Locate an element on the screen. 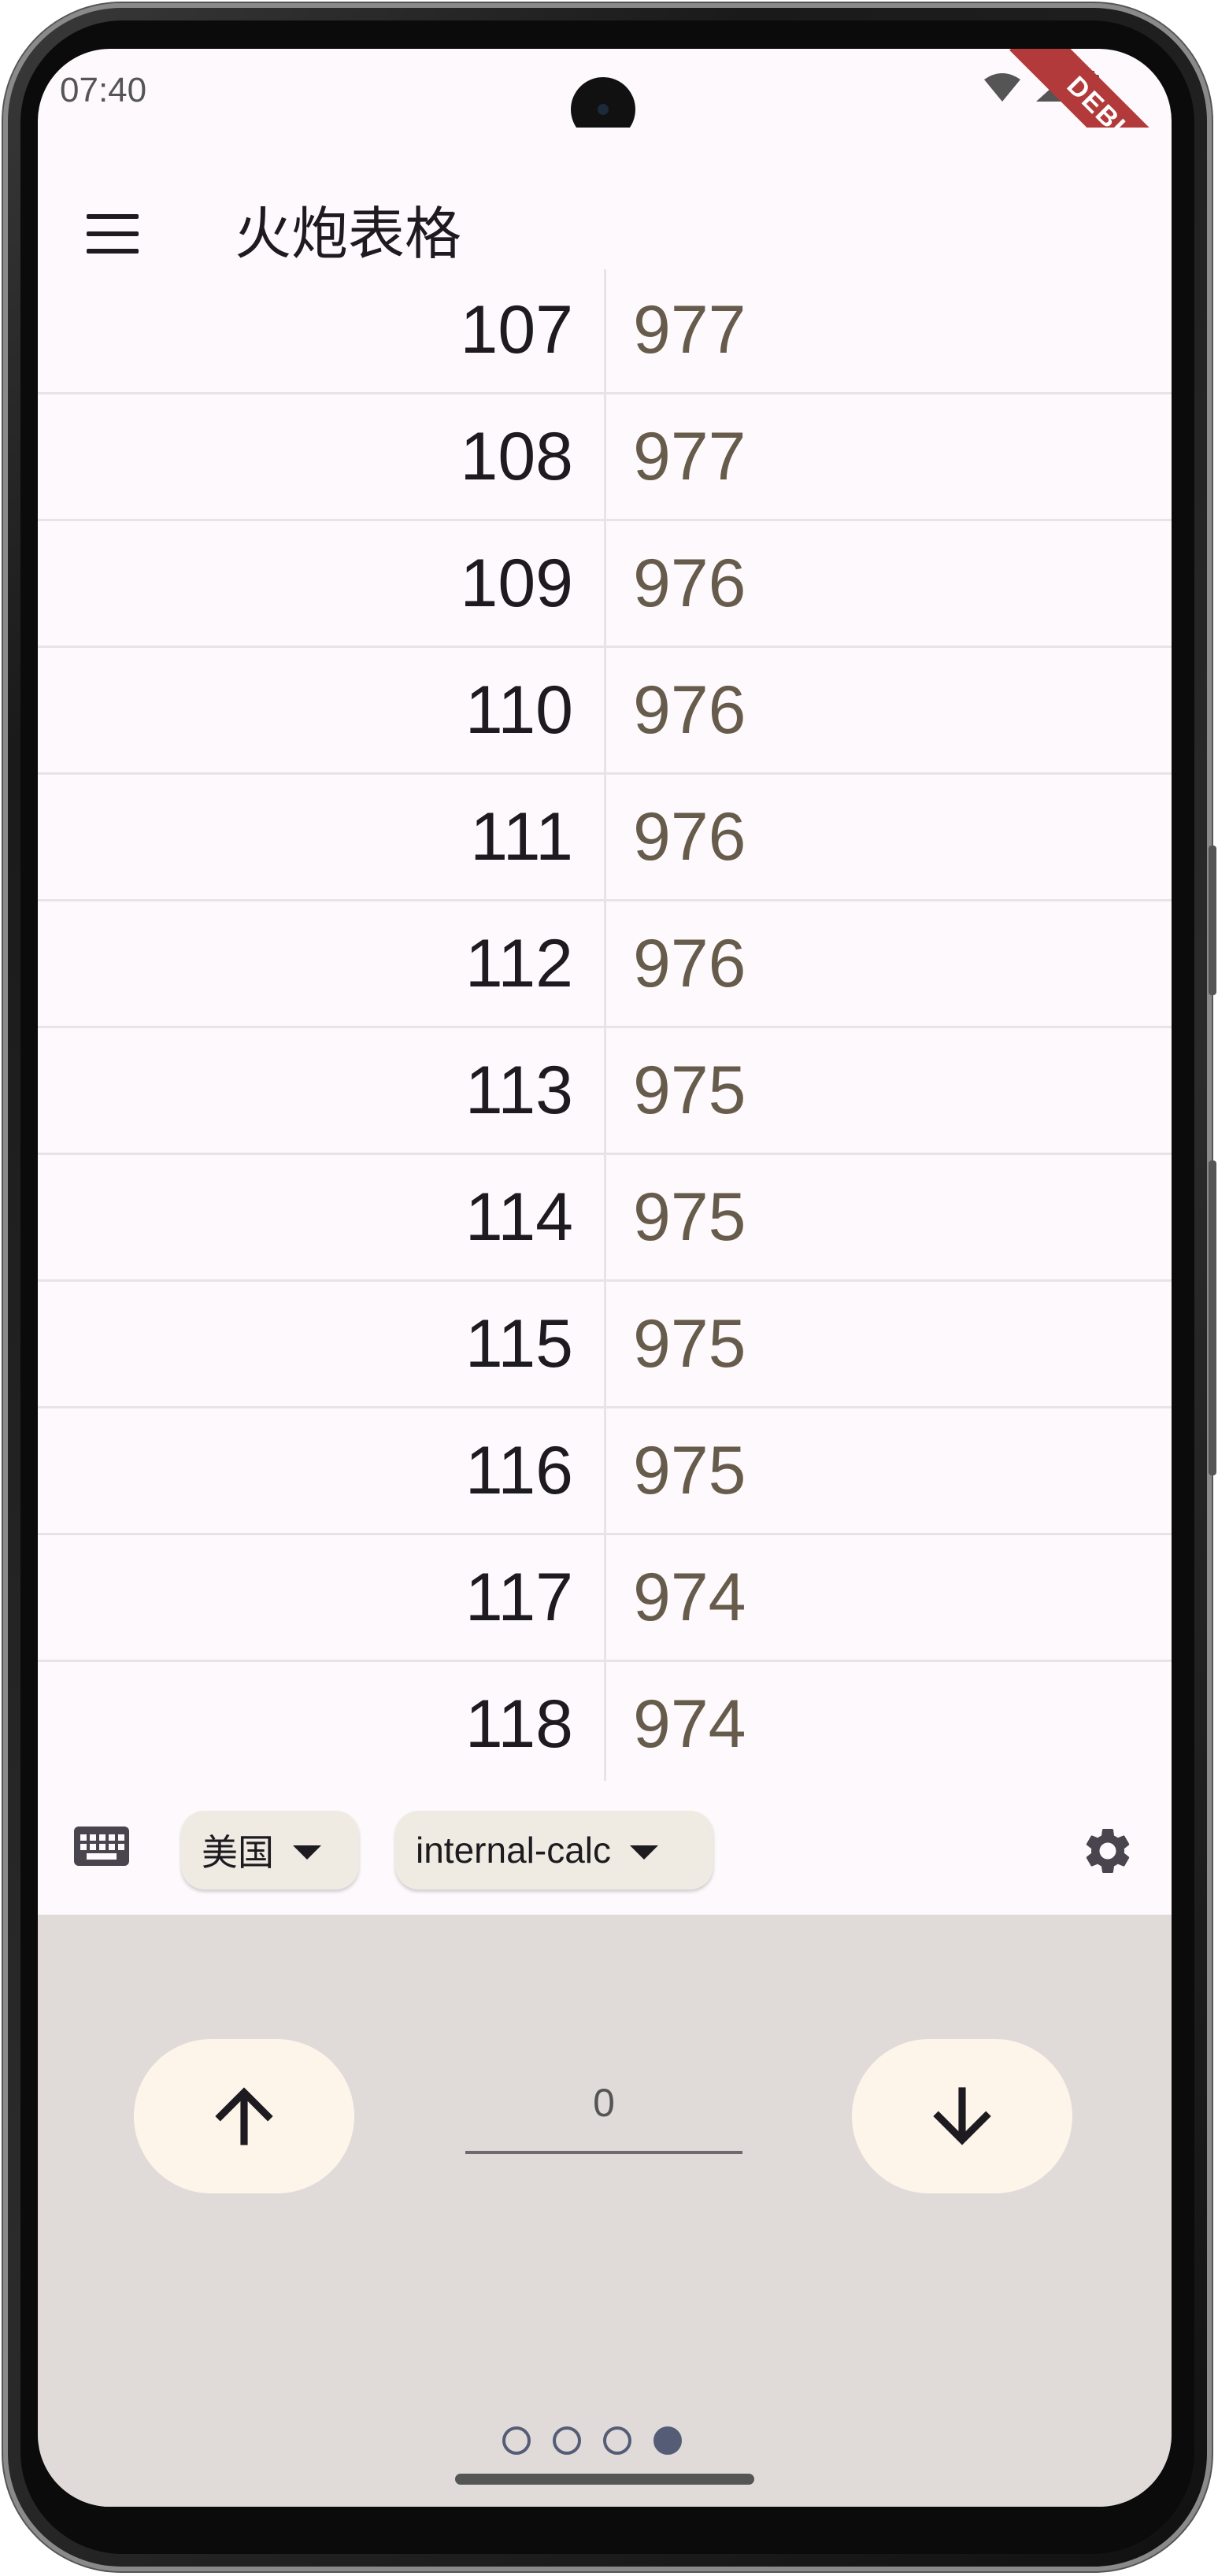 This screenshot has width=1218, height=2576. table-row: 112 976 is located at coordinates (605, 962).